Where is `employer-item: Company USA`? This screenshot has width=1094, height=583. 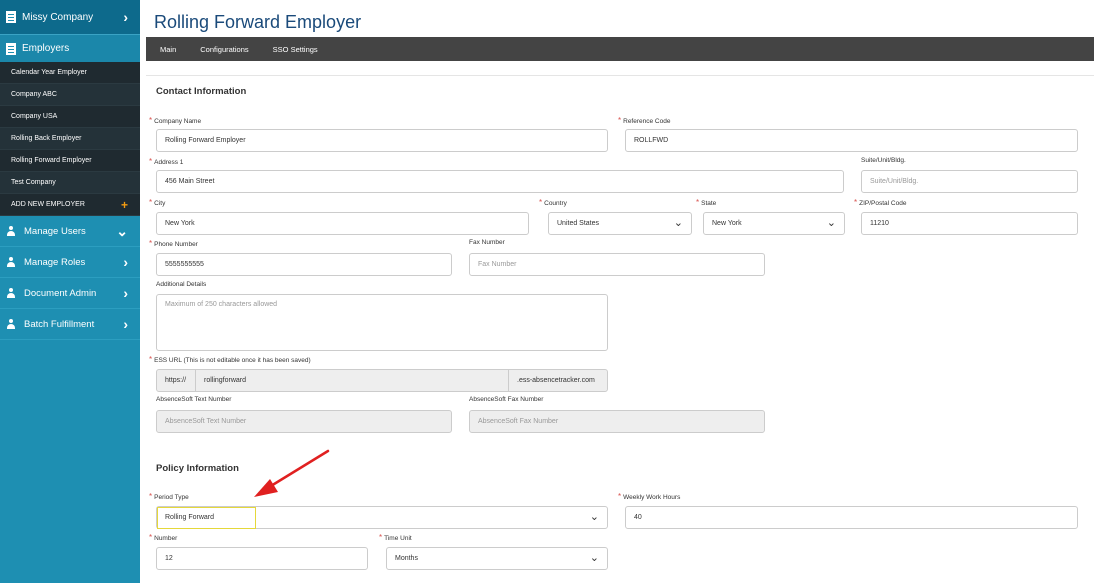
employer-item: Company USA is located at coordinates (70, 117).